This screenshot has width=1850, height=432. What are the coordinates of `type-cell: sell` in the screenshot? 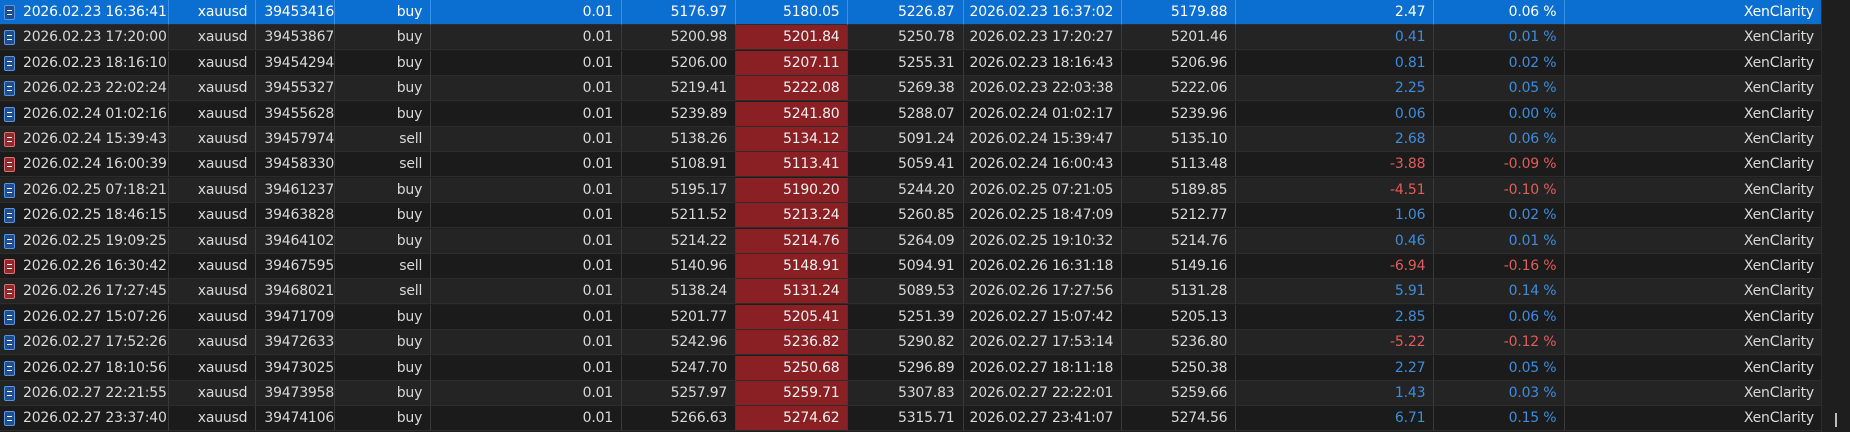 It's located at (383, 266).